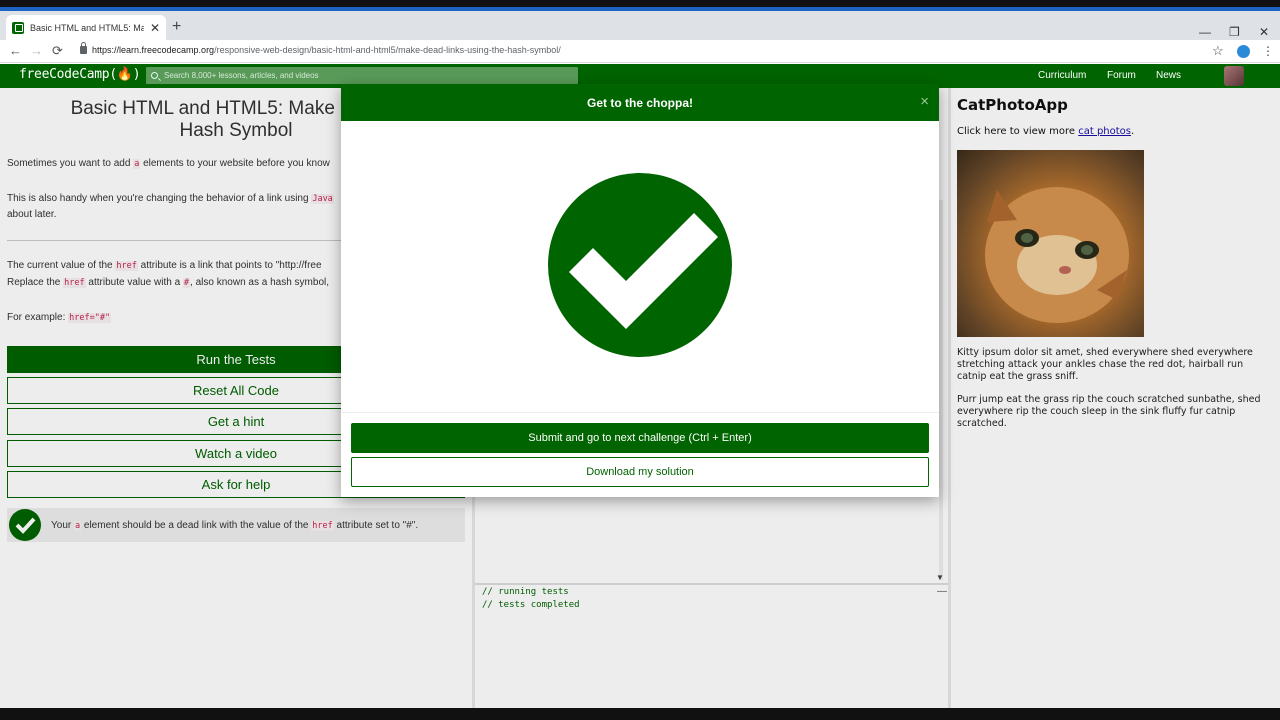 The image size is (1280, 720). I want to click on success-check-icon, so click(640, 265).